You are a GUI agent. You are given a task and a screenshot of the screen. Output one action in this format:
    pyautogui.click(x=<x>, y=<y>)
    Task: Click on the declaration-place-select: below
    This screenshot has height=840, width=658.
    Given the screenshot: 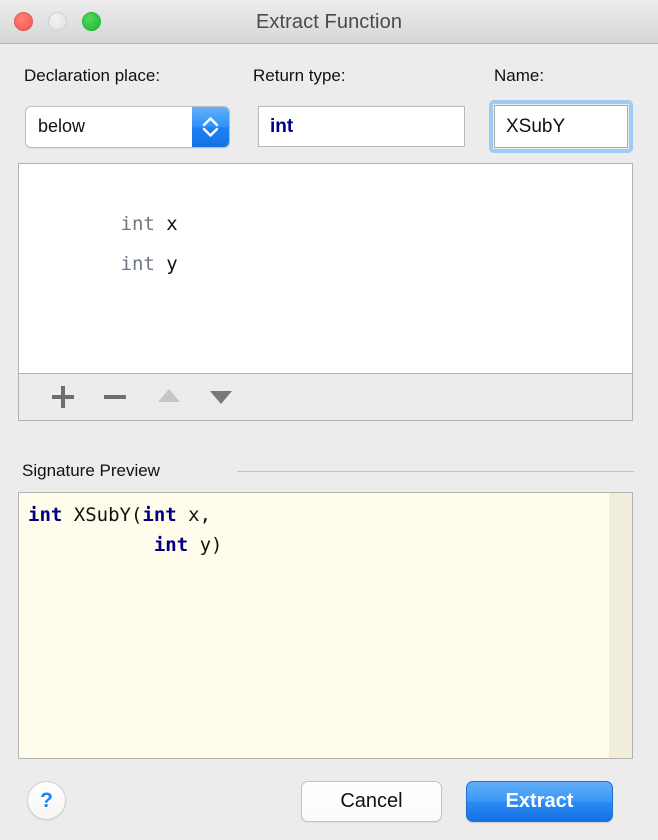 What is the action you would take?
    pyautogui.click(x=127, y=127)
    